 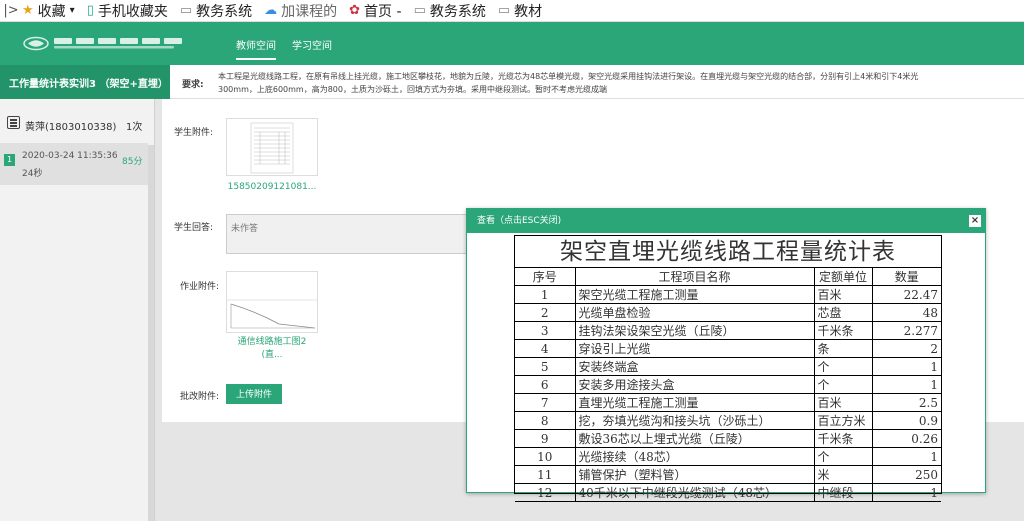 I want to click on table-row: 7 直埋光缆工程施工测量 百米 2.5, so click(x=728, y=402).